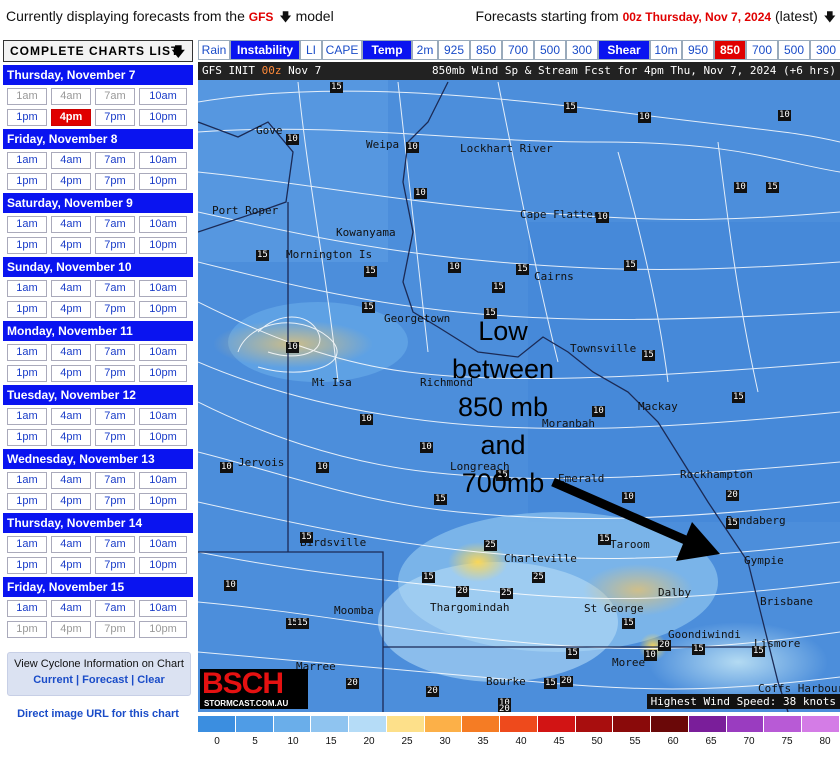 Image resolution: width=840 pixels, height=768 pixels. I want to click on toolbar-button-cape: CAPE, so click(342, 50).